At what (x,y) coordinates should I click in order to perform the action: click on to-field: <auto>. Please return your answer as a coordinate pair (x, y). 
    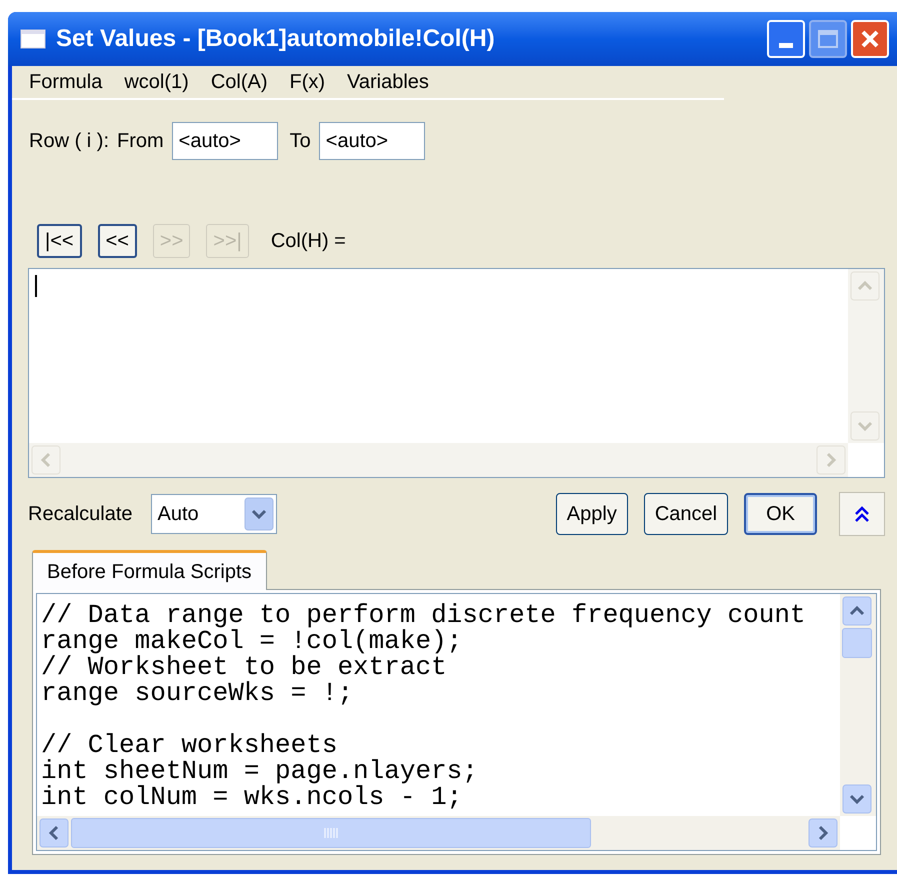
    Looking at the image, I should click on (371, 141).